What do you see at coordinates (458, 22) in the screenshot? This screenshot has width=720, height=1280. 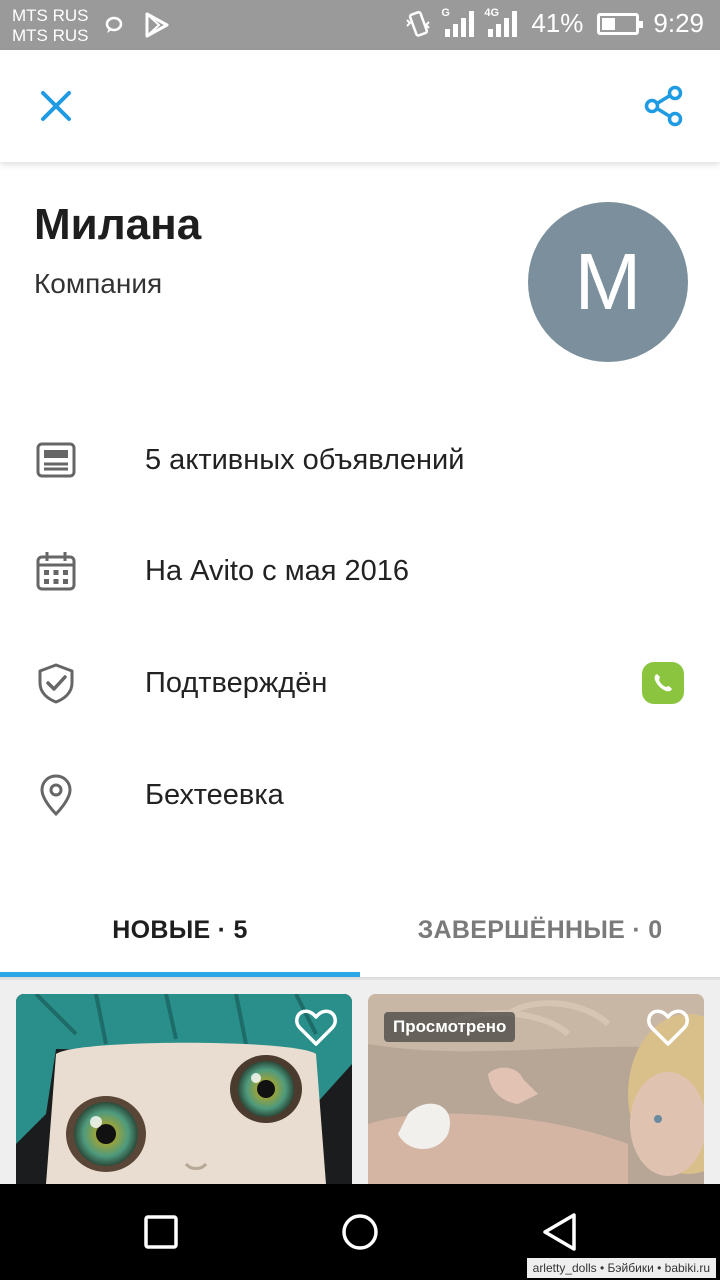 I see `signal-1-icon: G` at bounding box center [458, 22].